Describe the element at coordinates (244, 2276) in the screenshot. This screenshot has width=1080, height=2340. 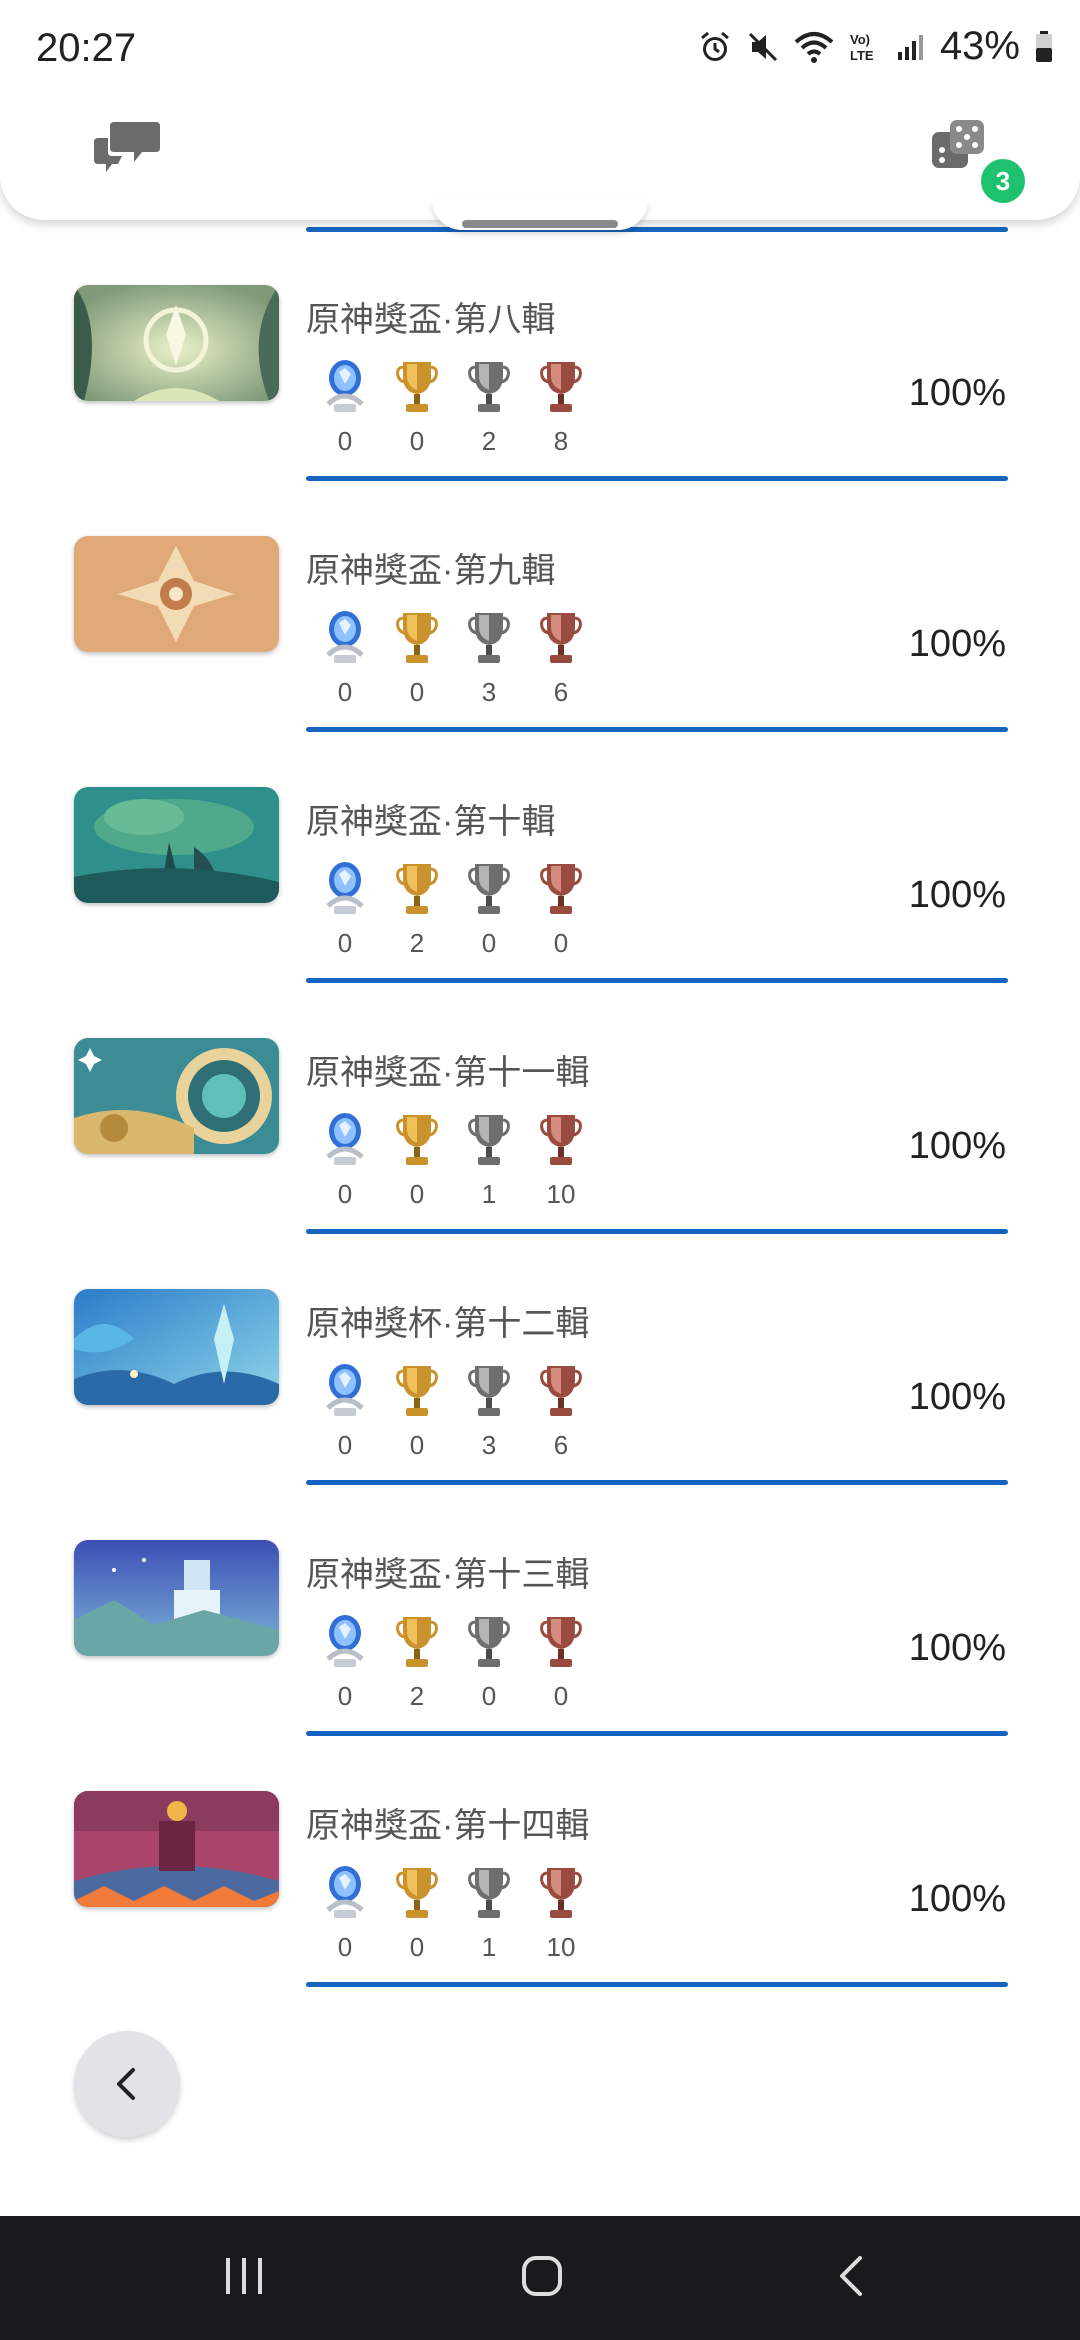
I see `recents-icon` at that location.